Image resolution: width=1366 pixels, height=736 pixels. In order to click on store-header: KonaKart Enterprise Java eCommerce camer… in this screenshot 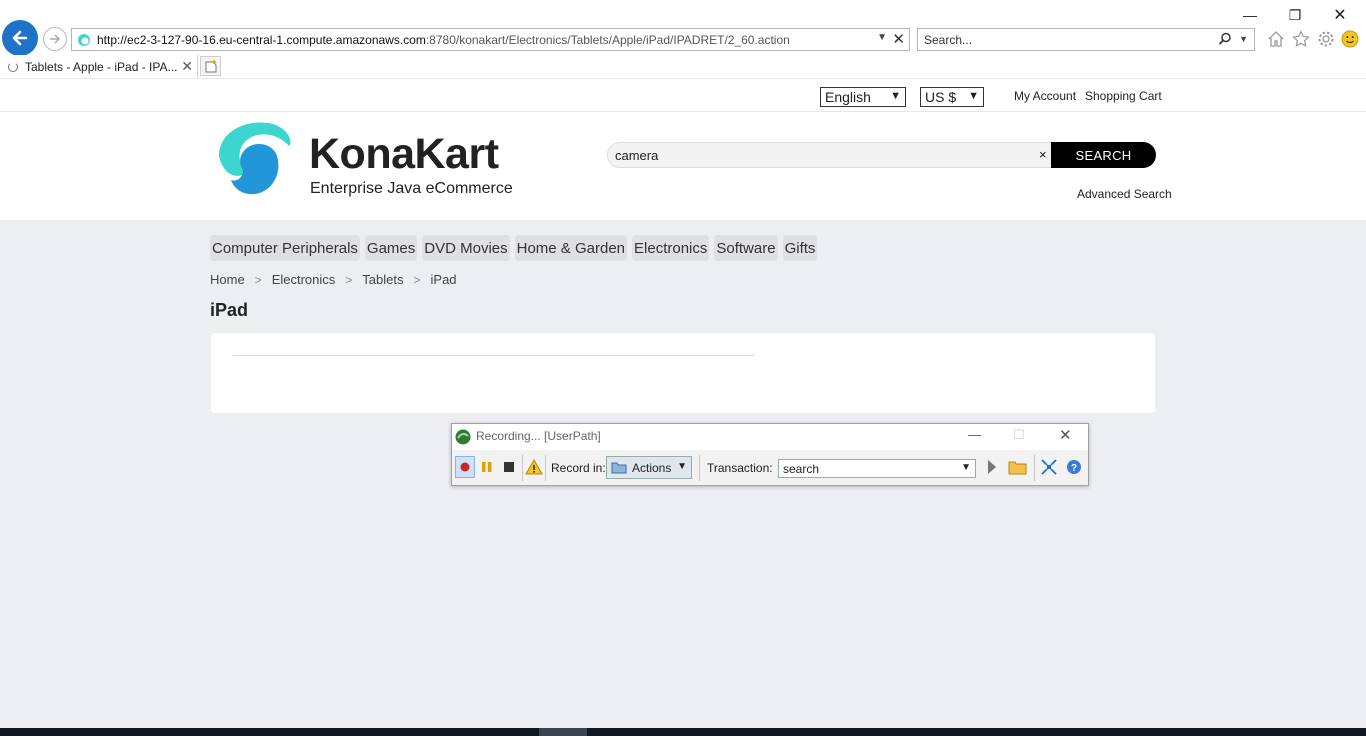, I will do `click(683, 166)`.